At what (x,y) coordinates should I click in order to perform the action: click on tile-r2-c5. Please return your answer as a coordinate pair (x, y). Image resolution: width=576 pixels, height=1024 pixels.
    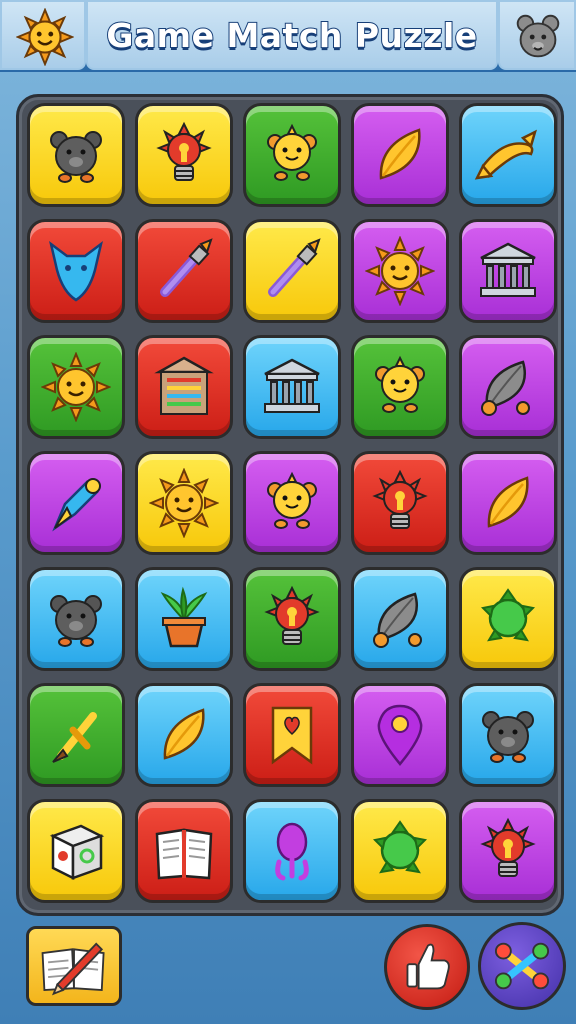
    Looking at the image, I should click on (508, 271).